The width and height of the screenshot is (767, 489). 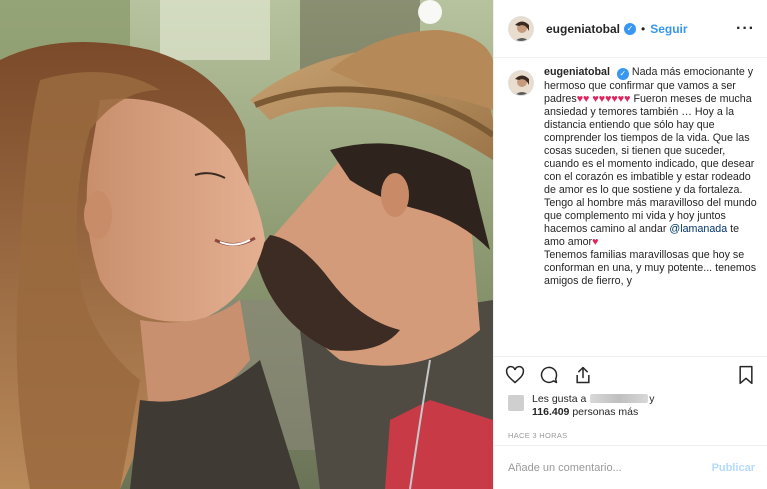 What do you see at coordinates (515, 375) in the screenshot?
I see `heart-icon` at bounding box center [515, 375].